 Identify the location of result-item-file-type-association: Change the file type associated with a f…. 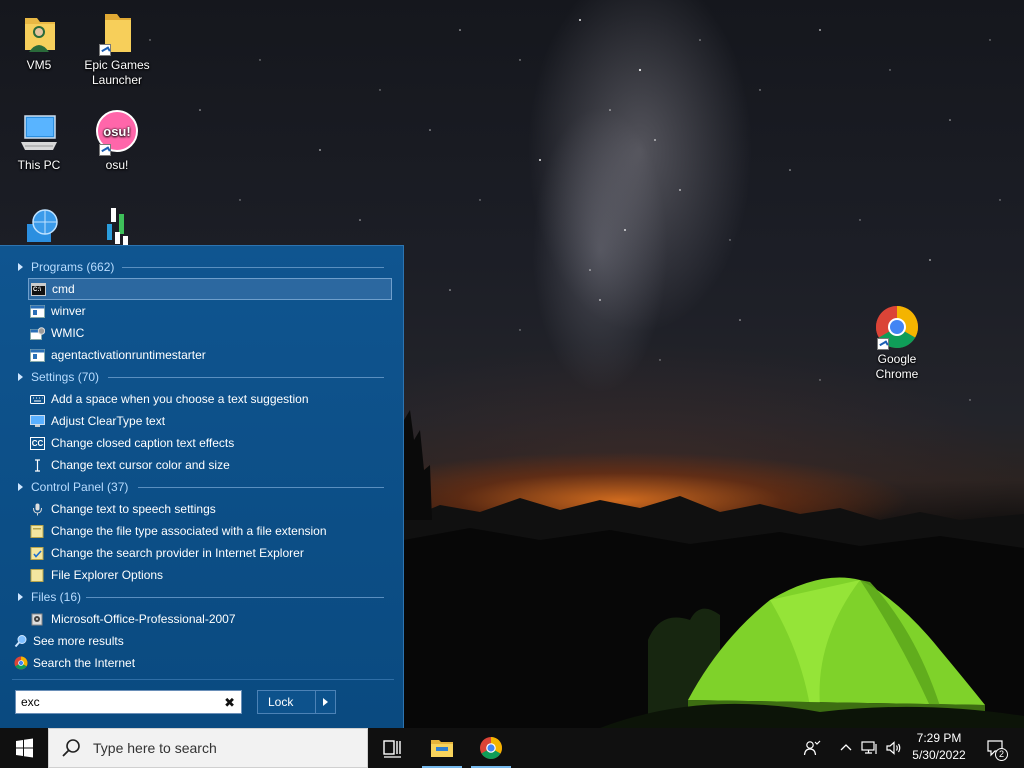
(210, 531).